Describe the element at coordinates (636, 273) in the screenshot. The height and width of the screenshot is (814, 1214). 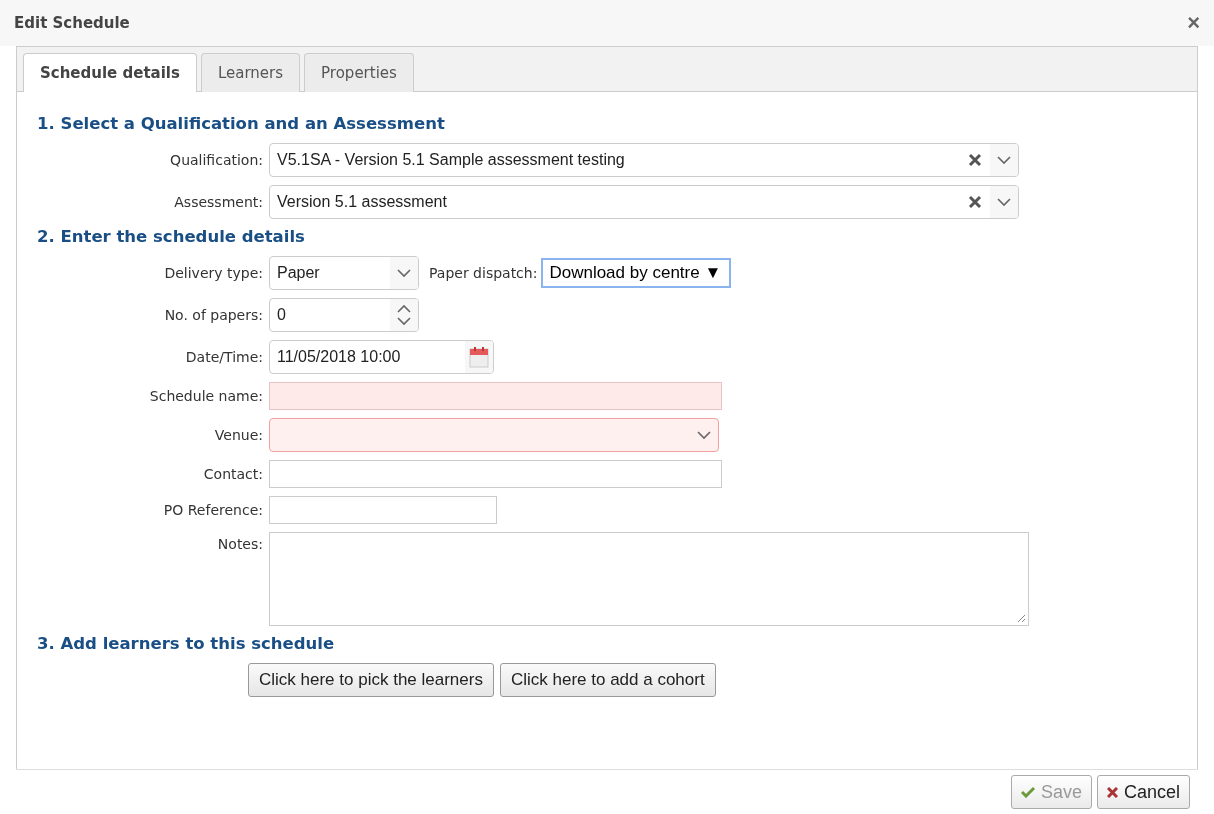
I see `dispatch-select: Download by centre ▼` at that location.